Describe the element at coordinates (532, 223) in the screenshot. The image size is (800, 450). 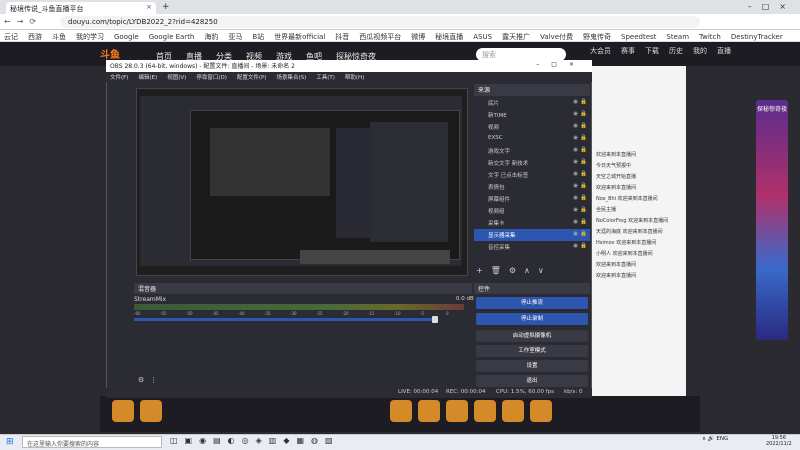
I see `source-item: 采集卡 ◉ 🔒` at that location.